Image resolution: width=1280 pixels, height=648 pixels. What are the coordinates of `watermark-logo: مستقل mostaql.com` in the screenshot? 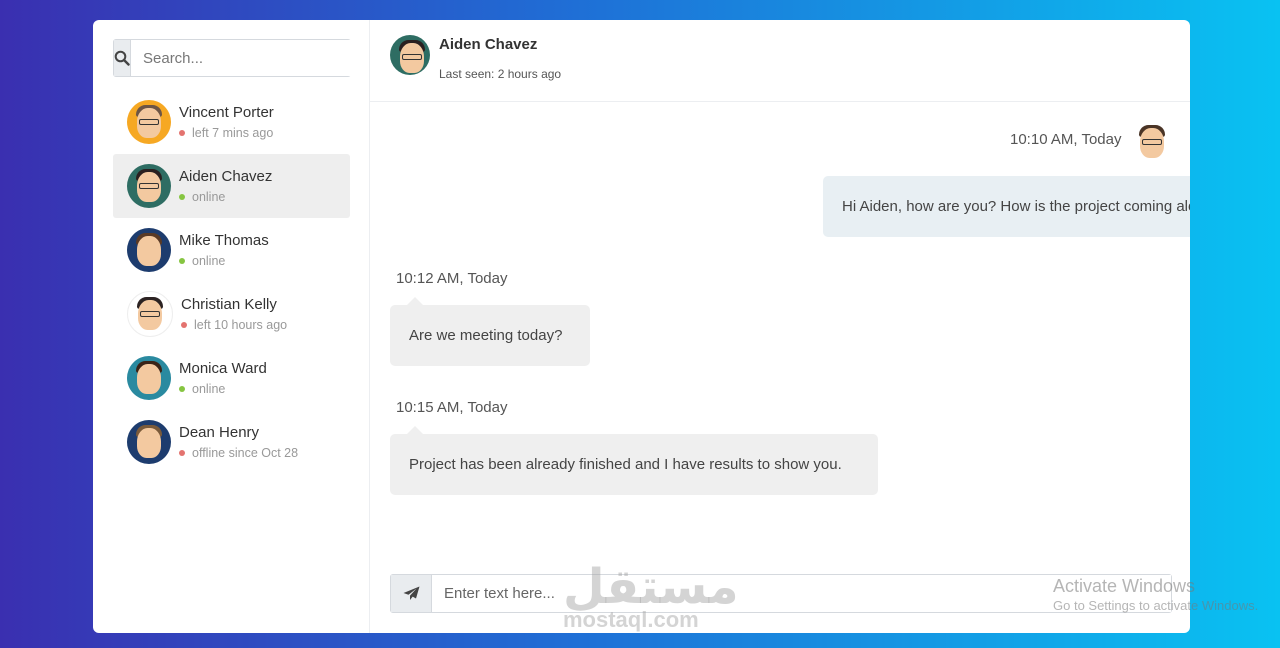 It's located at (651, 597).